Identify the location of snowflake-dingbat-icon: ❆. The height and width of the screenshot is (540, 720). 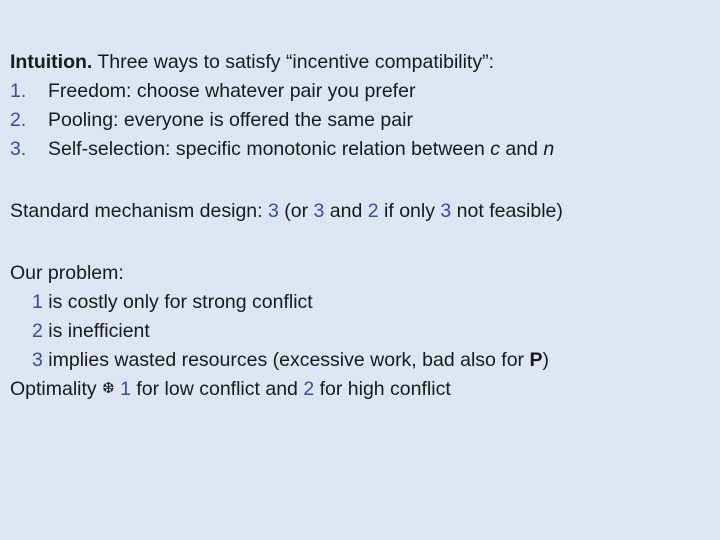
(108, 388).